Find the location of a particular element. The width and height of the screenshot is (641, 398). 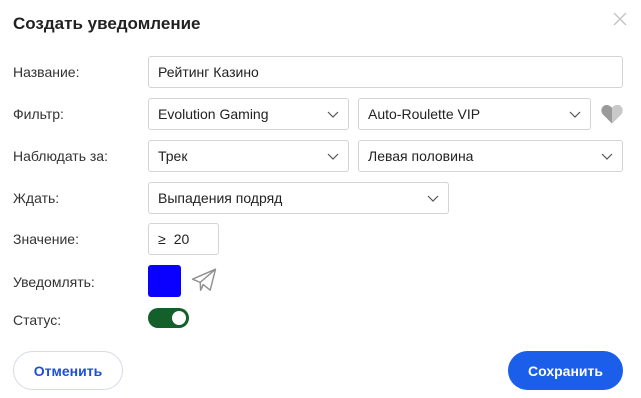

name-input: Рейтинг Казино is located at coordinates (385, 72).